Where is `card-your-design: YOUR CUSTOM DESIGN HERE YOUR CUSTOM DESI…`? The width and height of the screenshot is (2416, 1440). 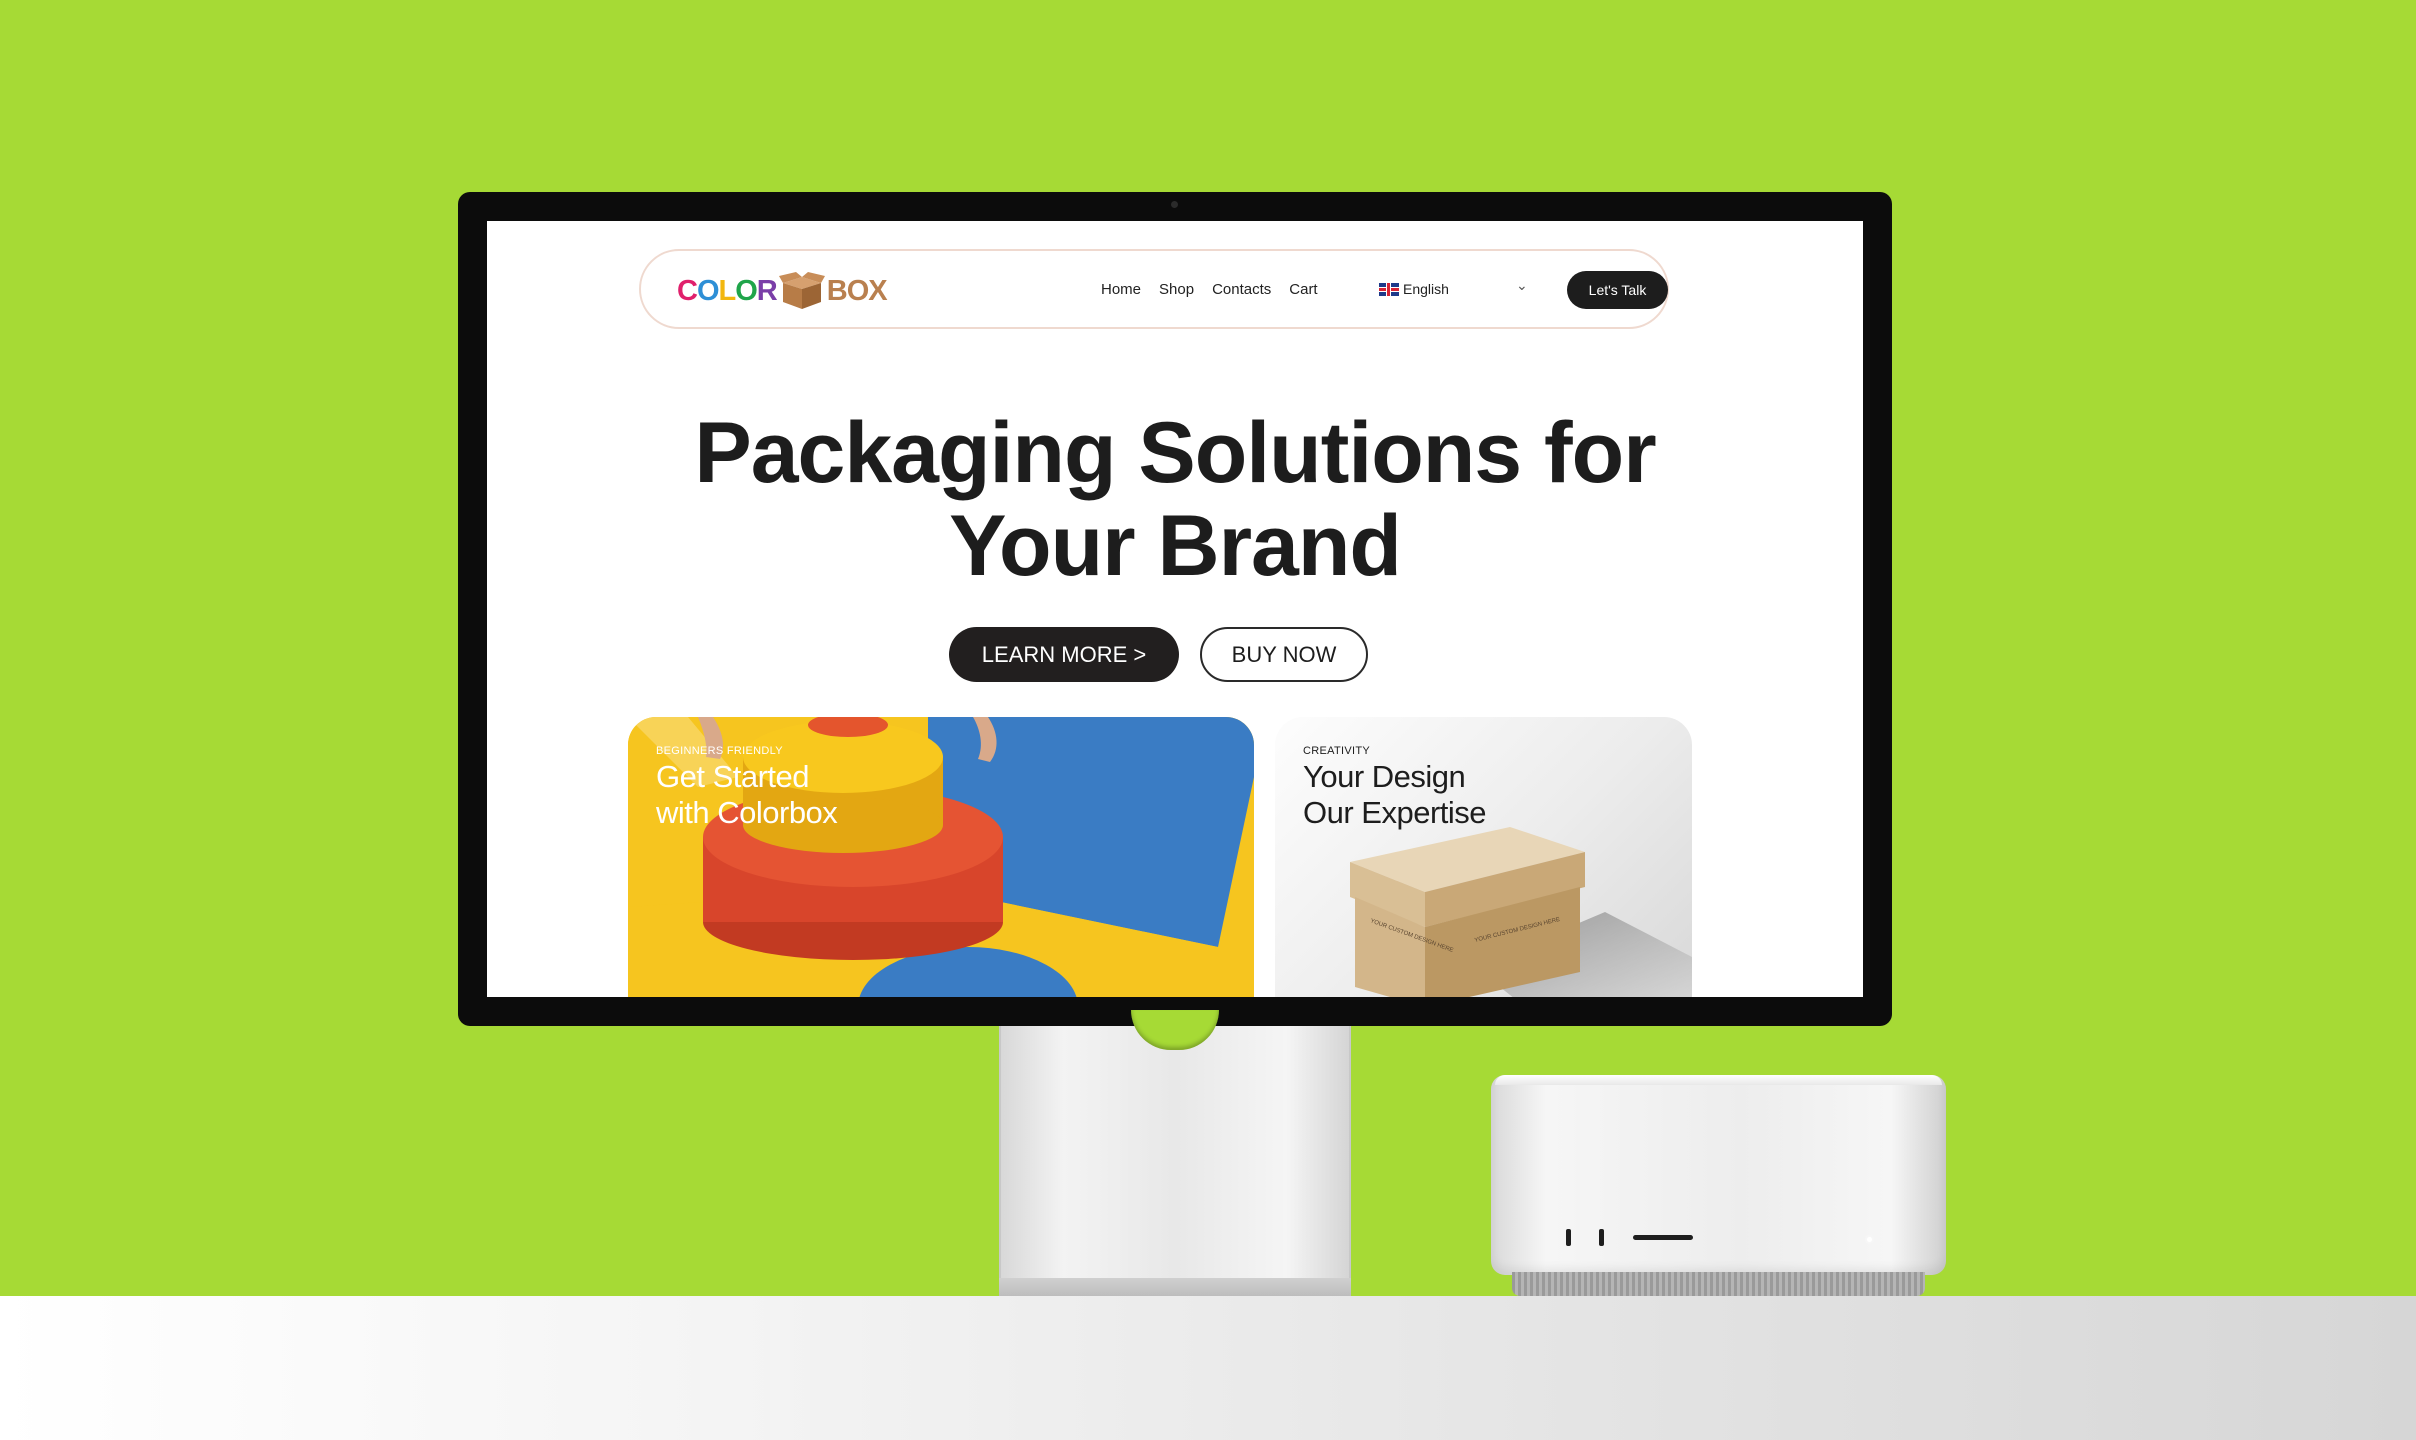 card-your-design: YOUR CUSTOM DESIGN HERE YOUR CUSTOM DESI… is located at coordinates (1483, 857).